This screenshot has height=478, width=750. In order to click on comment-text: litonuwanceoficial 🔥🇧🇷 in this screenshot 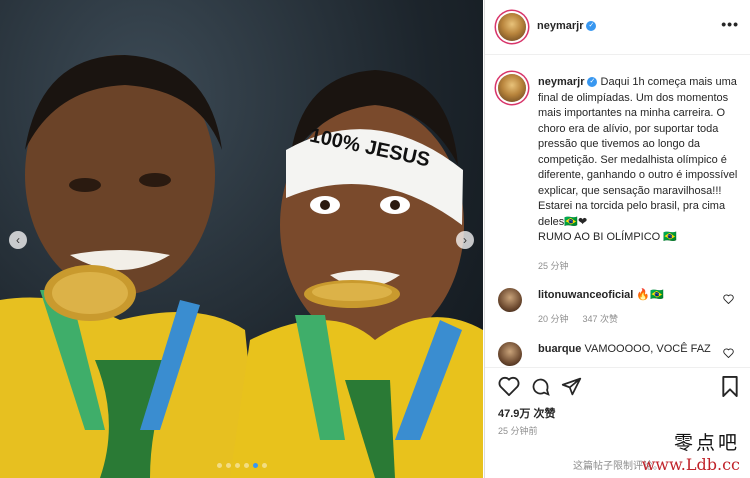, I will do `click(601, 295)`.